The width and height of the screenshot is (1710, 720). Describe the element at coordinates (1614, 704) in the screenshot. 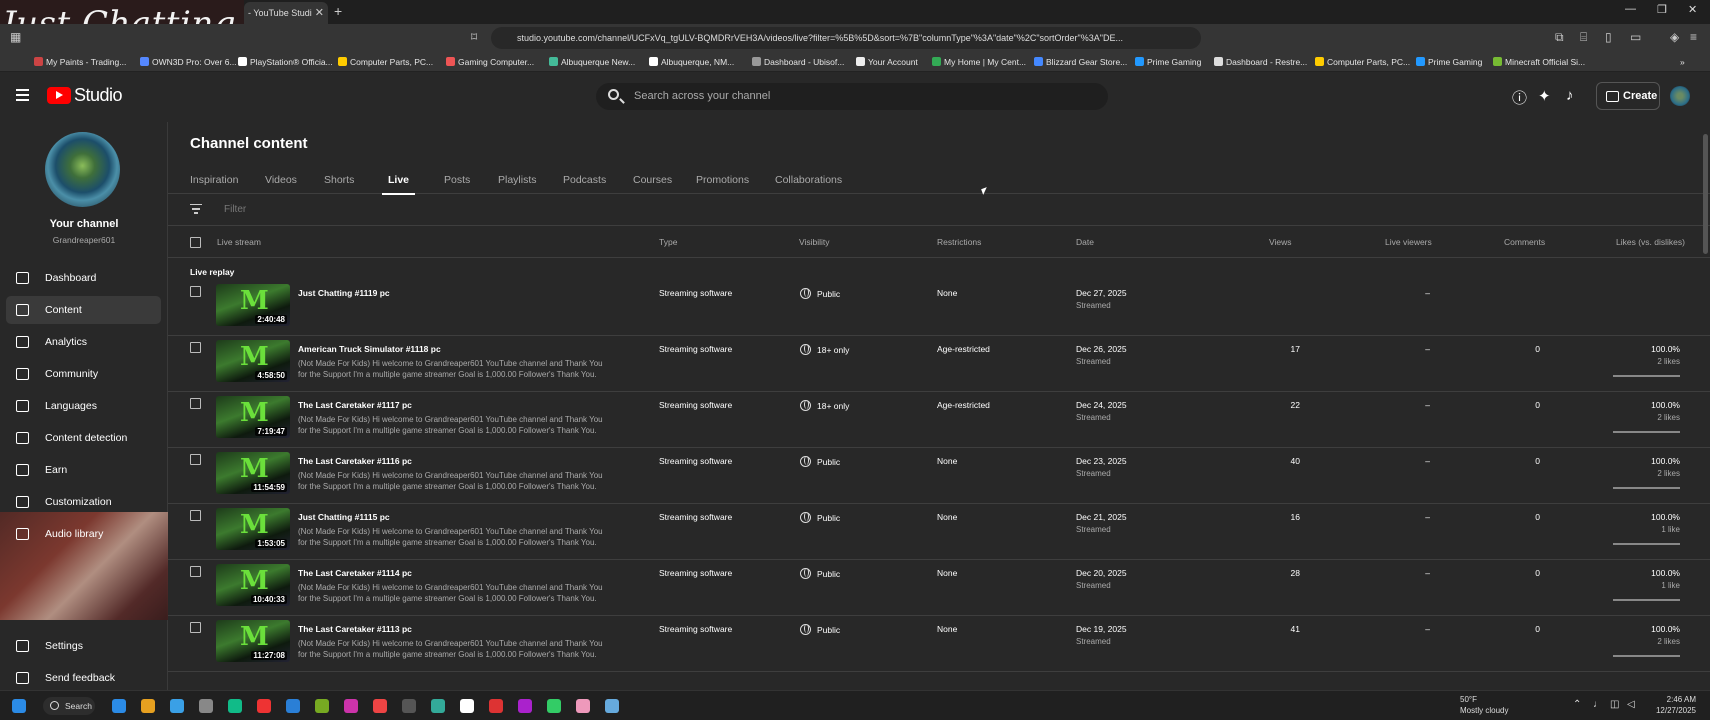

I see `network-icon: ◫` at that location.